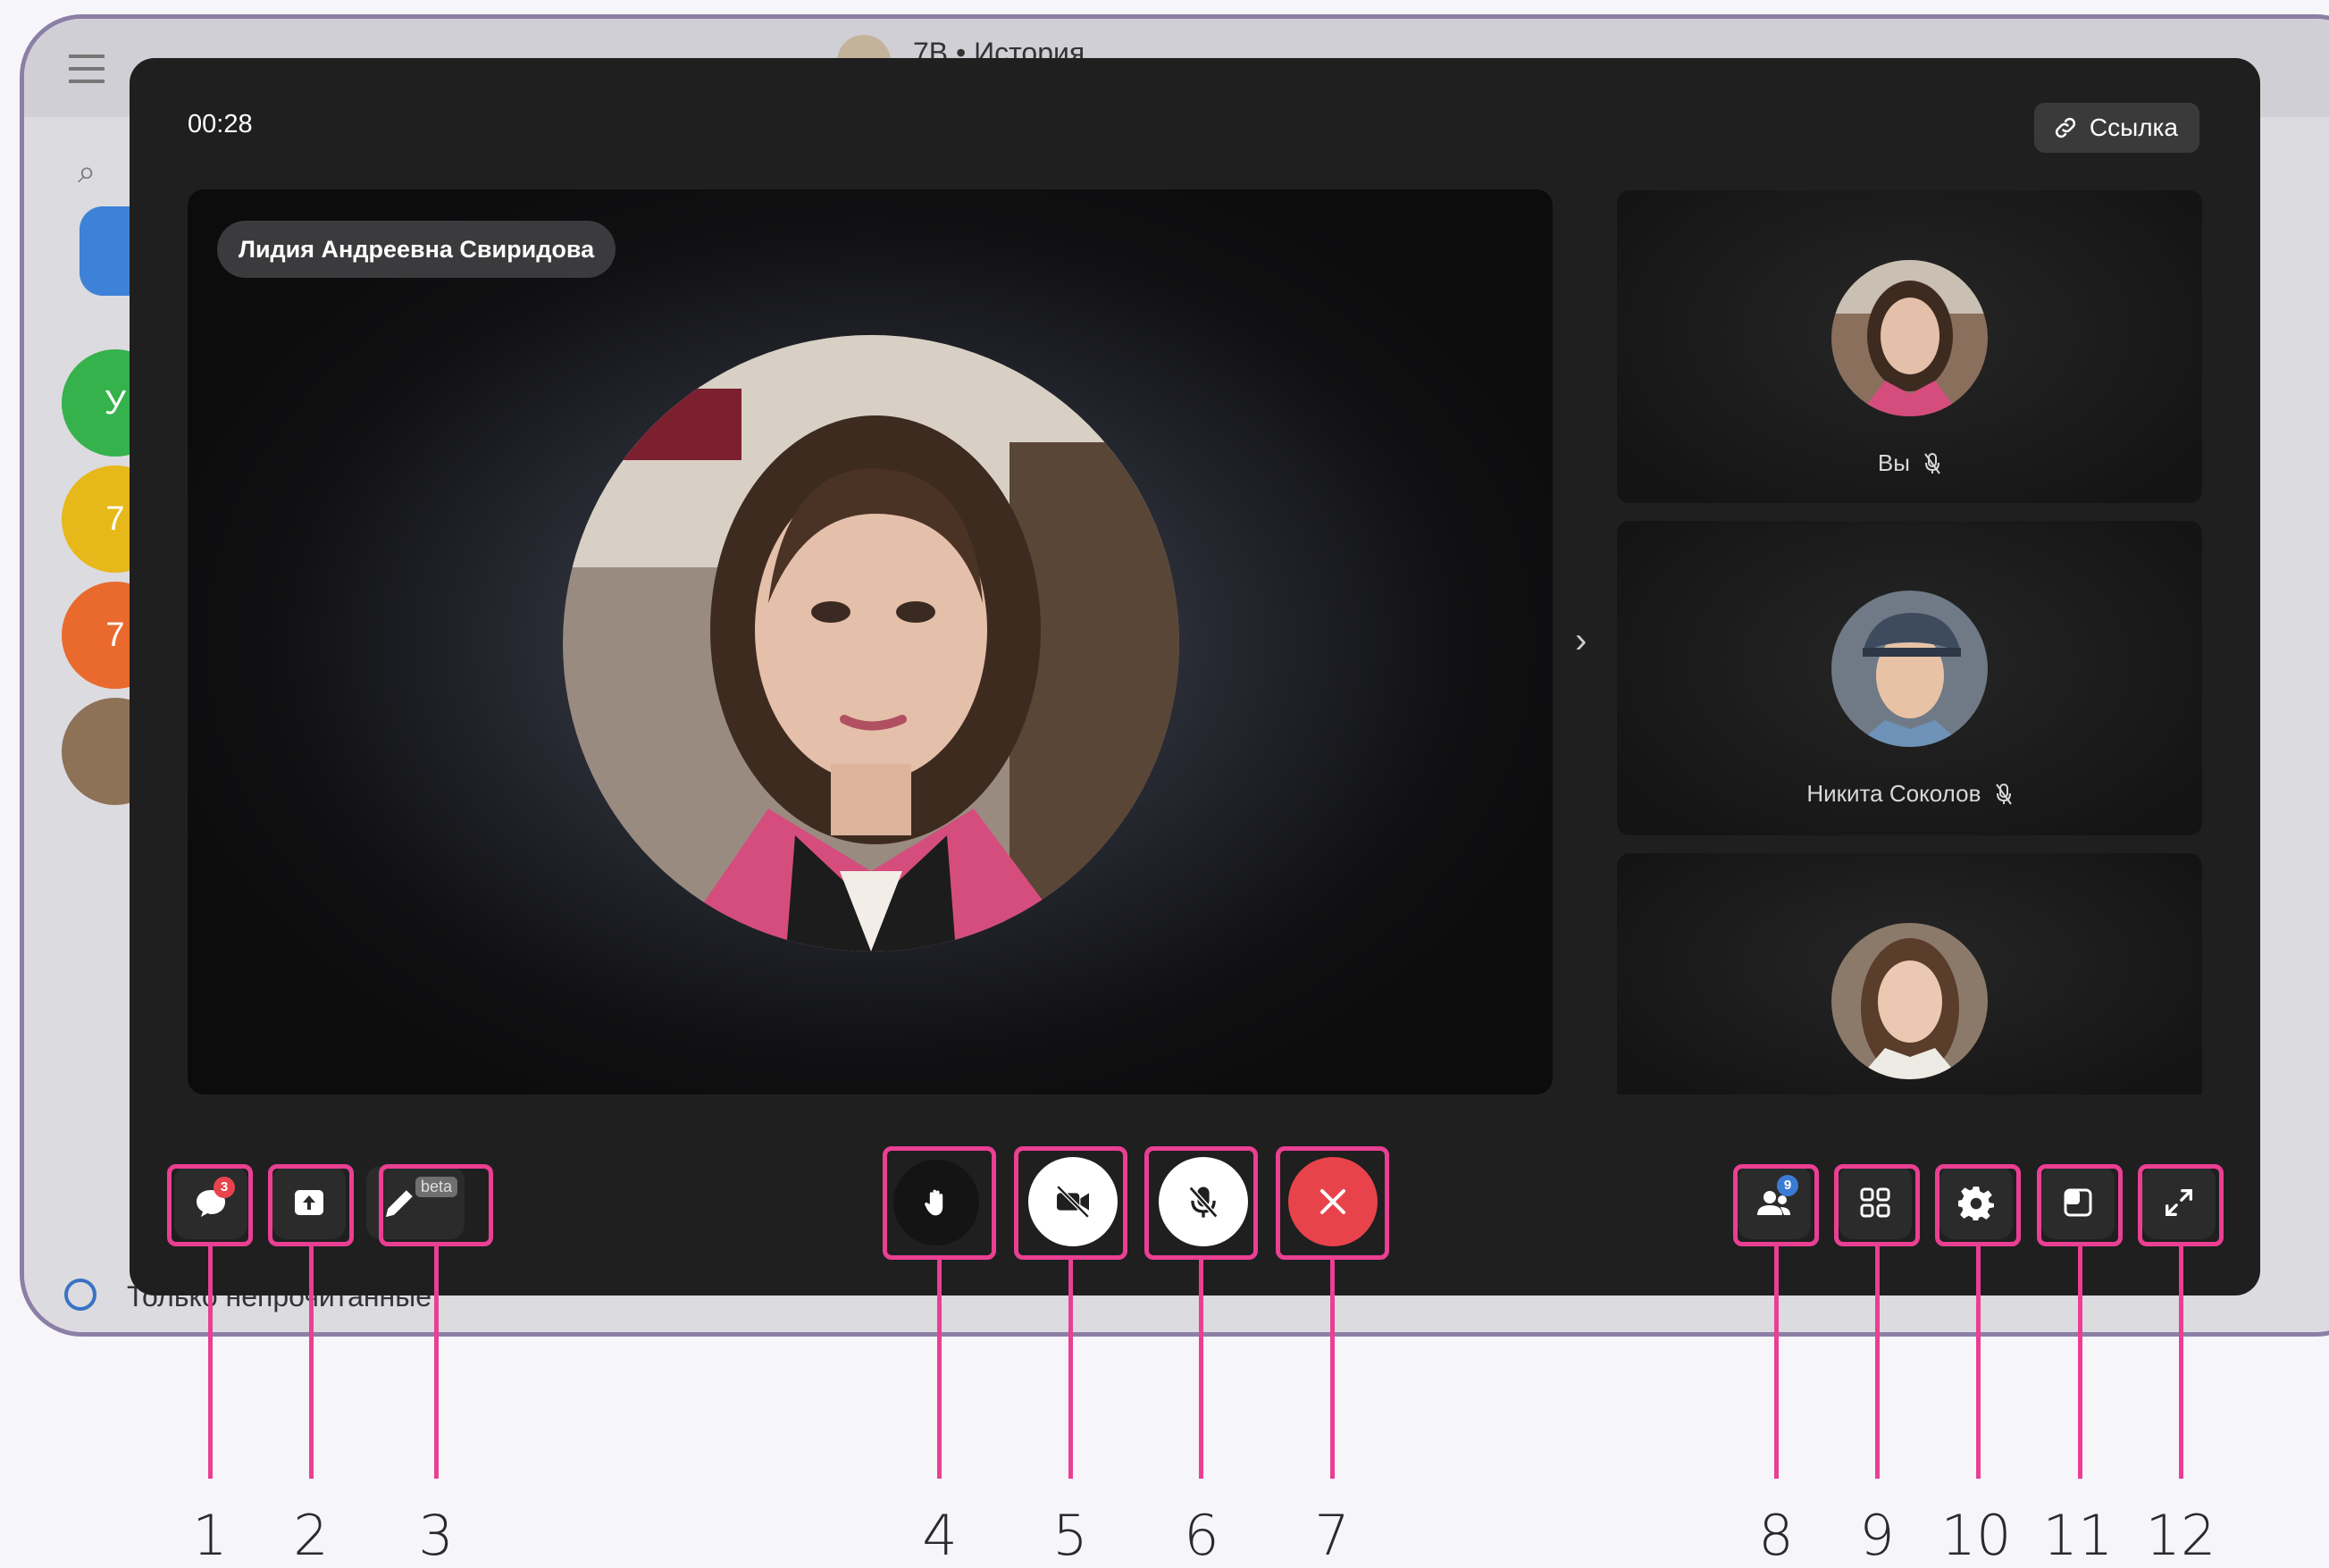 This screenshot has width=2329, height=1568. What do you see at coordinates (220, 124) in the screenshot?
I see `call-timer: 00:28` at bounding box center [220, 124].